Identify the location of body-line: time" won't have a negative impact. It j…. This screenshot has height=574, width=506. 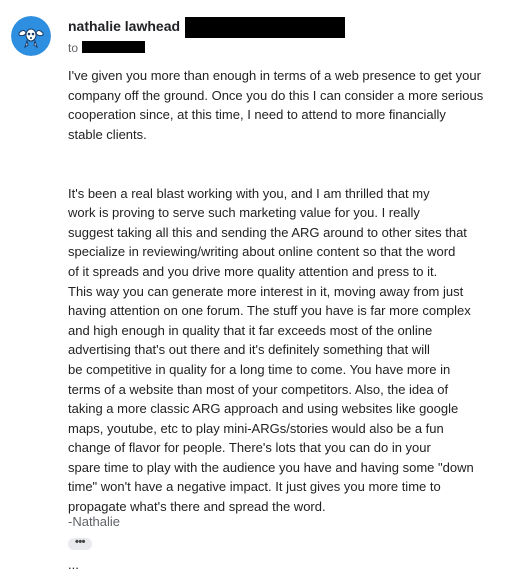
(254, 487).